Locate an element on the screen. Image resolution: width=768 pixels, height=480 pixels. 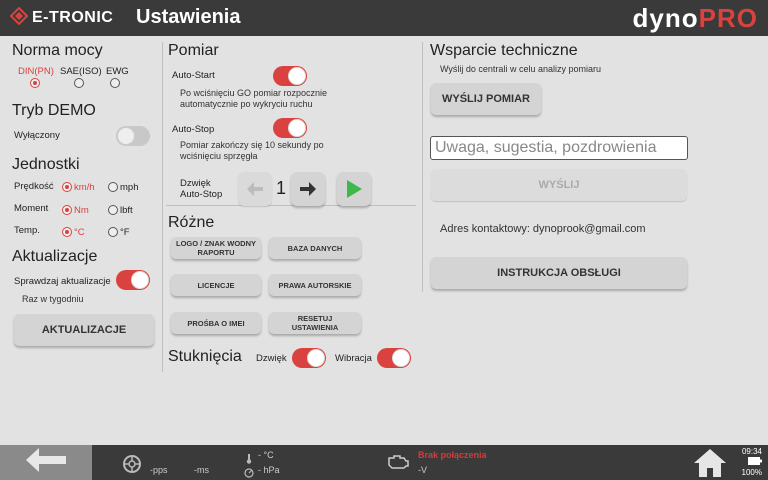
app-header: E-TRONIC Ustawienia dynoPRO is located at coordinates (384, 18).